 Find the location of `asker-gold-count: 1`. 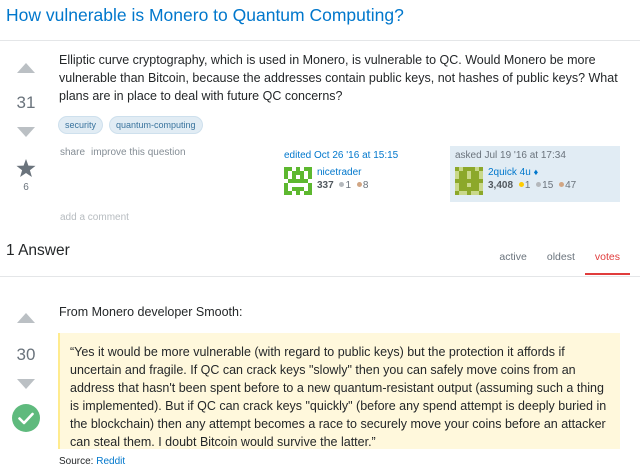

asker-gold-count: 1 is located at coordinates (527, 185).